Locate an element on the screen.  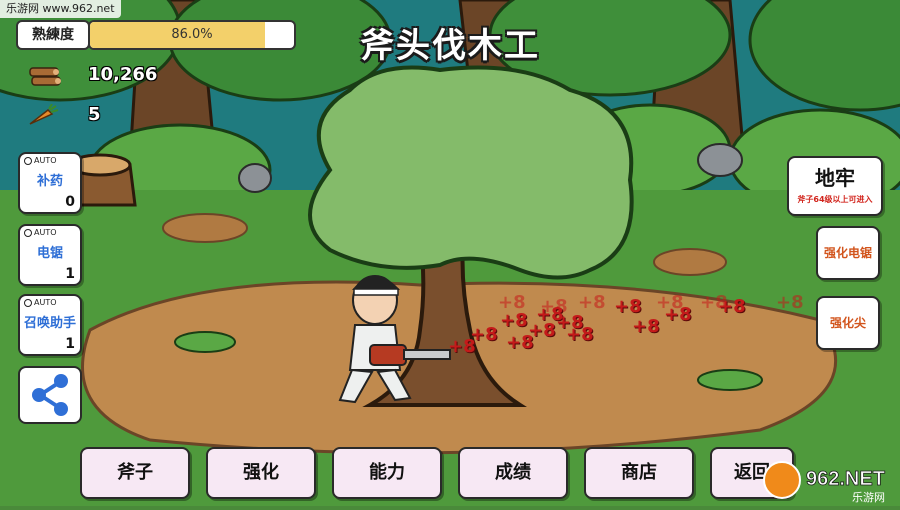
proficiency-bar: 86.0% is located at coordinates (192, 35).